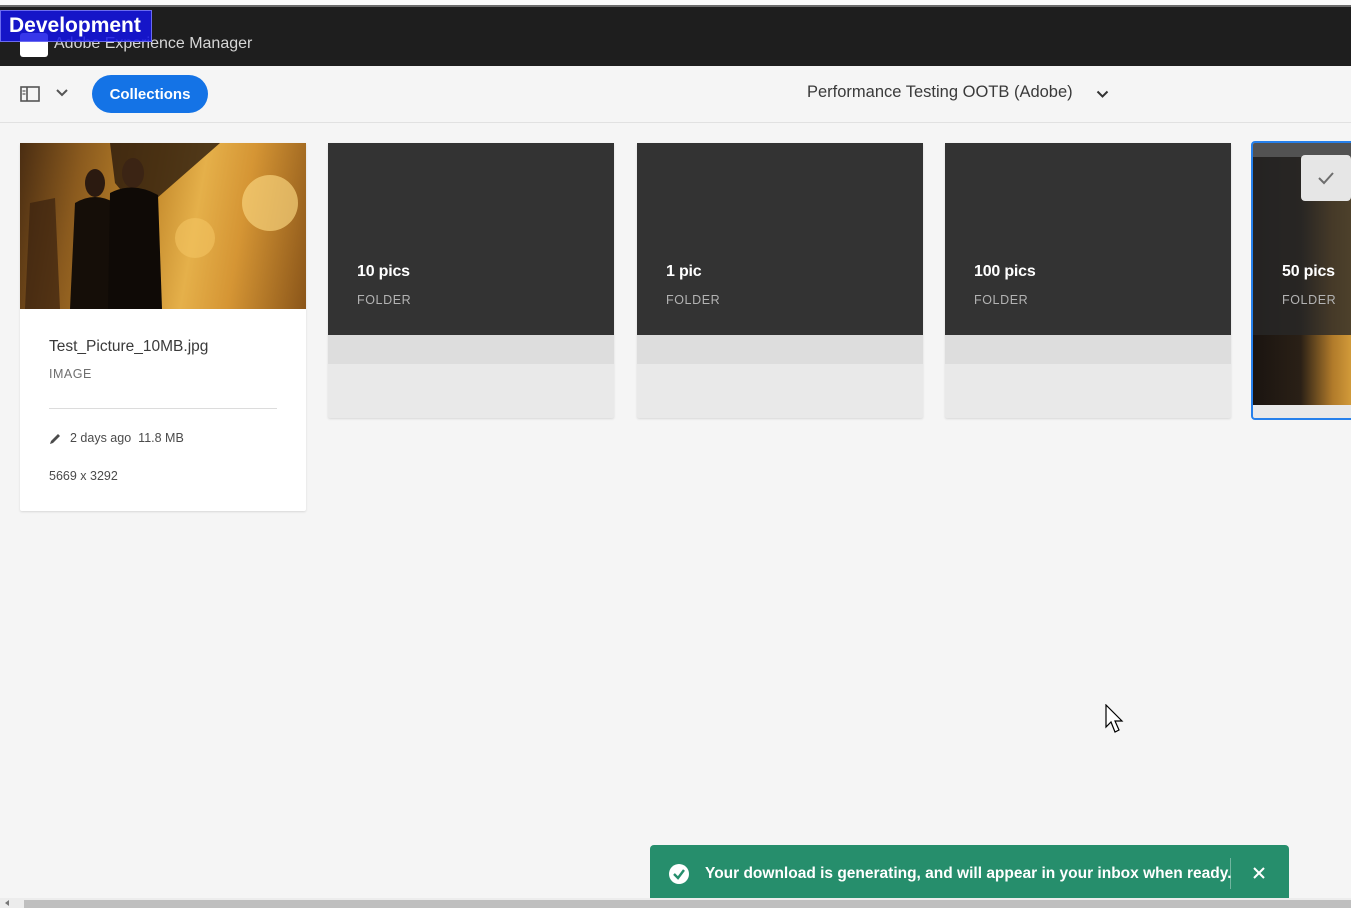 Image resolution: width=1351 pixels, height=908 pixels. Describe the element at coordinates (55, 438) in the screenshot. I see `pencil-icon` at that location.